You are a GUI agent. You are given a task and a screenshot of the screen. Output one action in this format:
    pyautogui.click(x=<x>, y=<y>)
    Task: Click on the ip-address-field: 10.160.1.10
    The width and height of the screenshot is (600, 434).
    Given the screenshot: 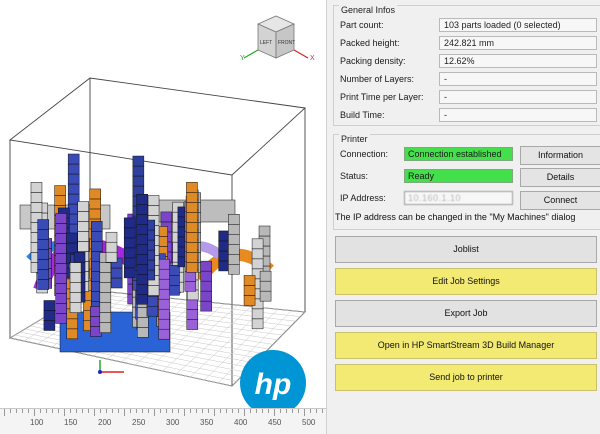 What is the action you would take?
    pyautogui.click(x=458, y=198)
    